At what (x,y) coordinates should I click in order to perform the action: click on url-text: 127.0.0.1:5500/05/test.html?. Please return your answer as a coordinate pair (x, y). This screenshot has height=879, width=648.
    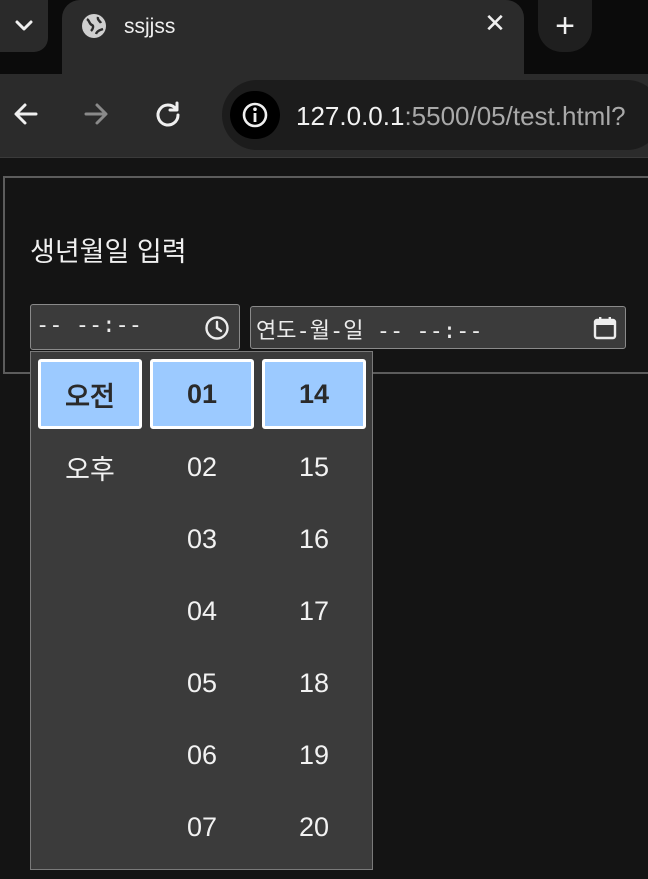
    Looking at the image, I should click on (461, 116).